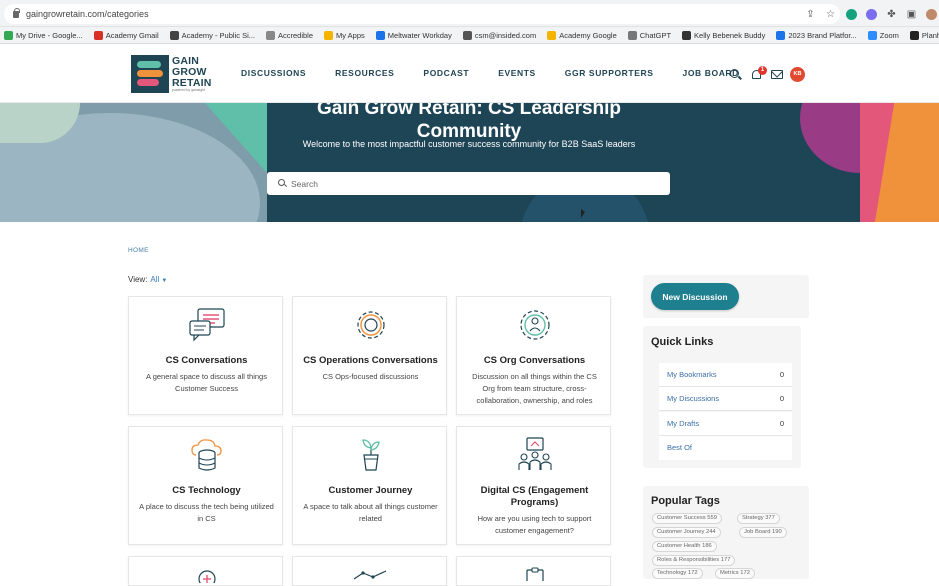  What do you see at coordinates (735, 573) in the screenshot?
I see `tag-chip: Metrics 172` at bounding box center [735, 573].